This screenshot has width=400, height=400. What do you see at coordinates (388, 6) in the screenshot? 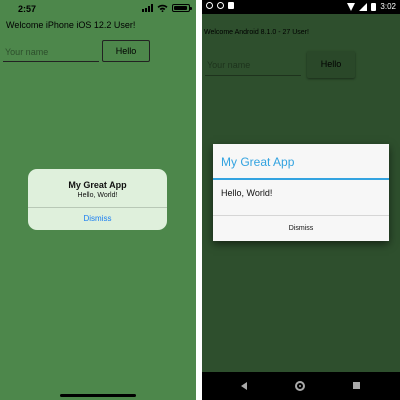
I see `android-status-time: 3:02` at bounding box center [388, 6].